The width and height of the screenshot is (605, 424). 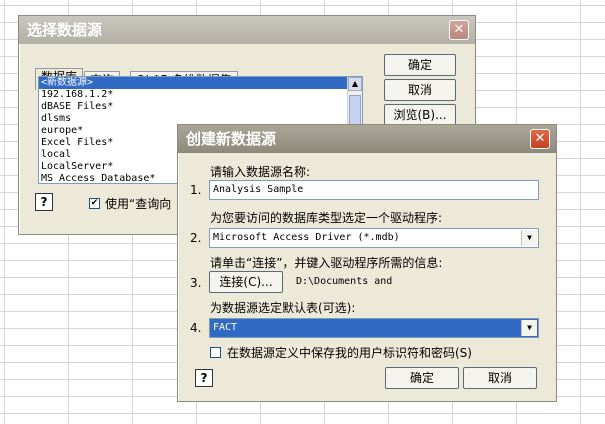 I want to click on step2-number: 2., so click(x=196, y=238).